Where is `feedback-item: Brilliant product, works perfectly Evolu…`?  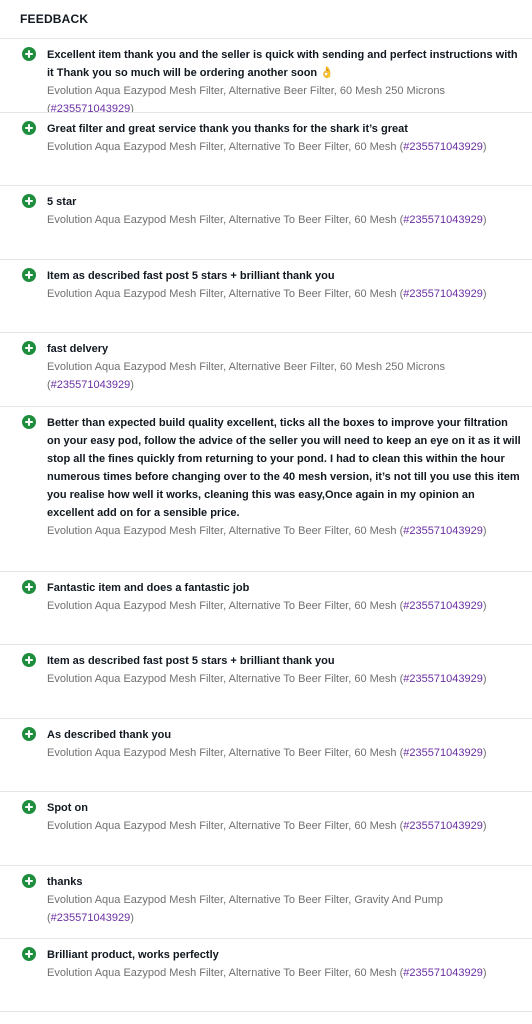
feedback-item: Brilliant product, works perfectly Evolu… is located at coordinates (266, 975).